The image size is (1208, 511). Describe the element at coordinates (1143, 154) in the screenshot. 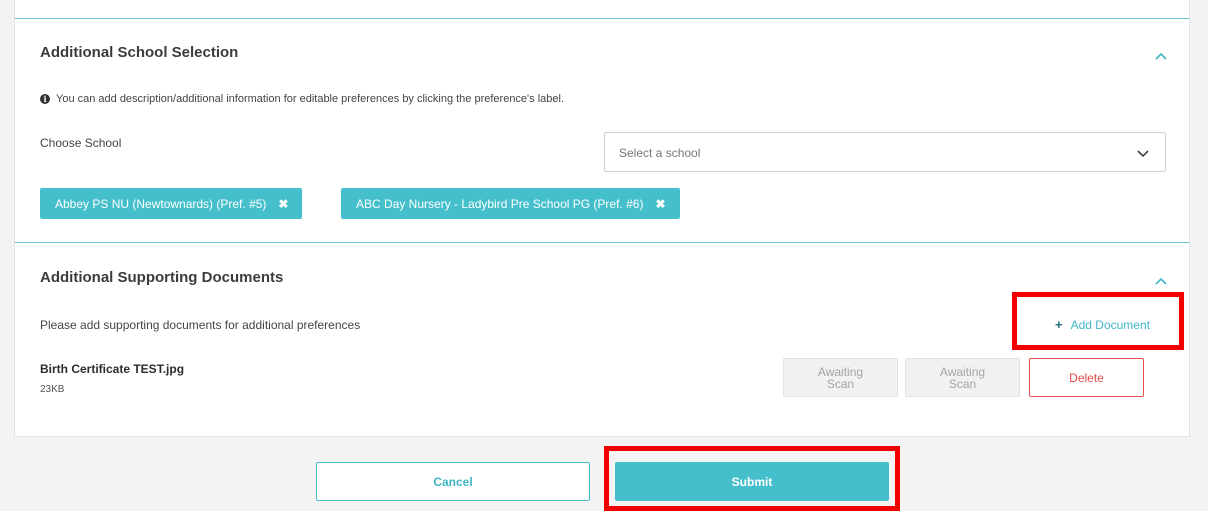

I see `chevron-down-icon` at that location.